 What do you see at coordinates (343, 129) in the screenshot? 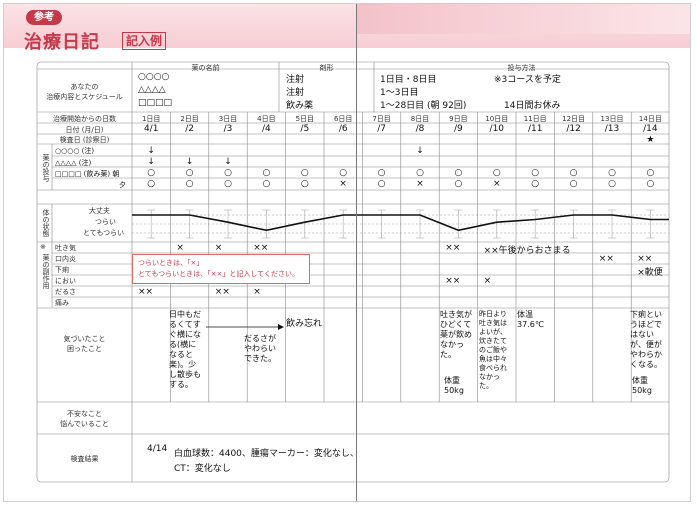
I see `day-date: /6` at bounding box center [343, 129].